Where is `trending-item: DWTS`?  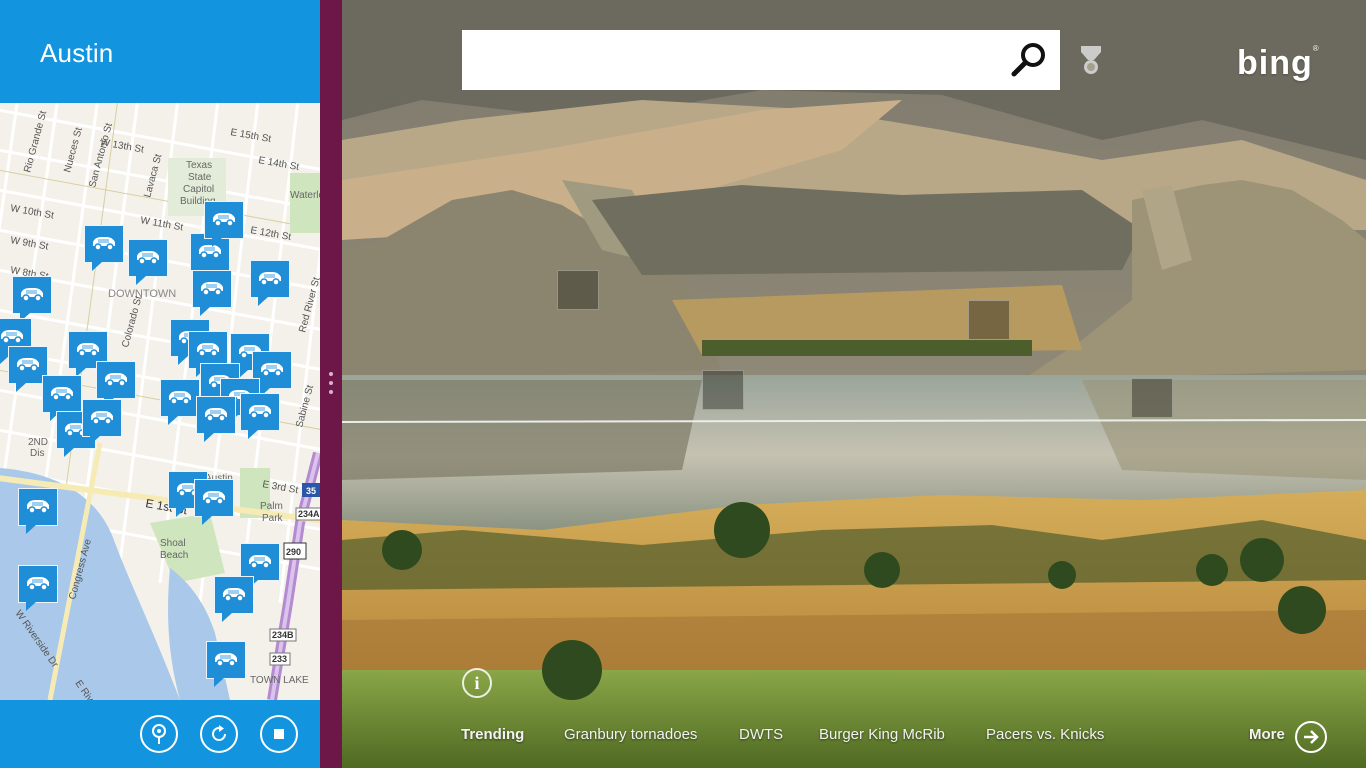
trending-item: DWTS is located at coordinates (761, 734).